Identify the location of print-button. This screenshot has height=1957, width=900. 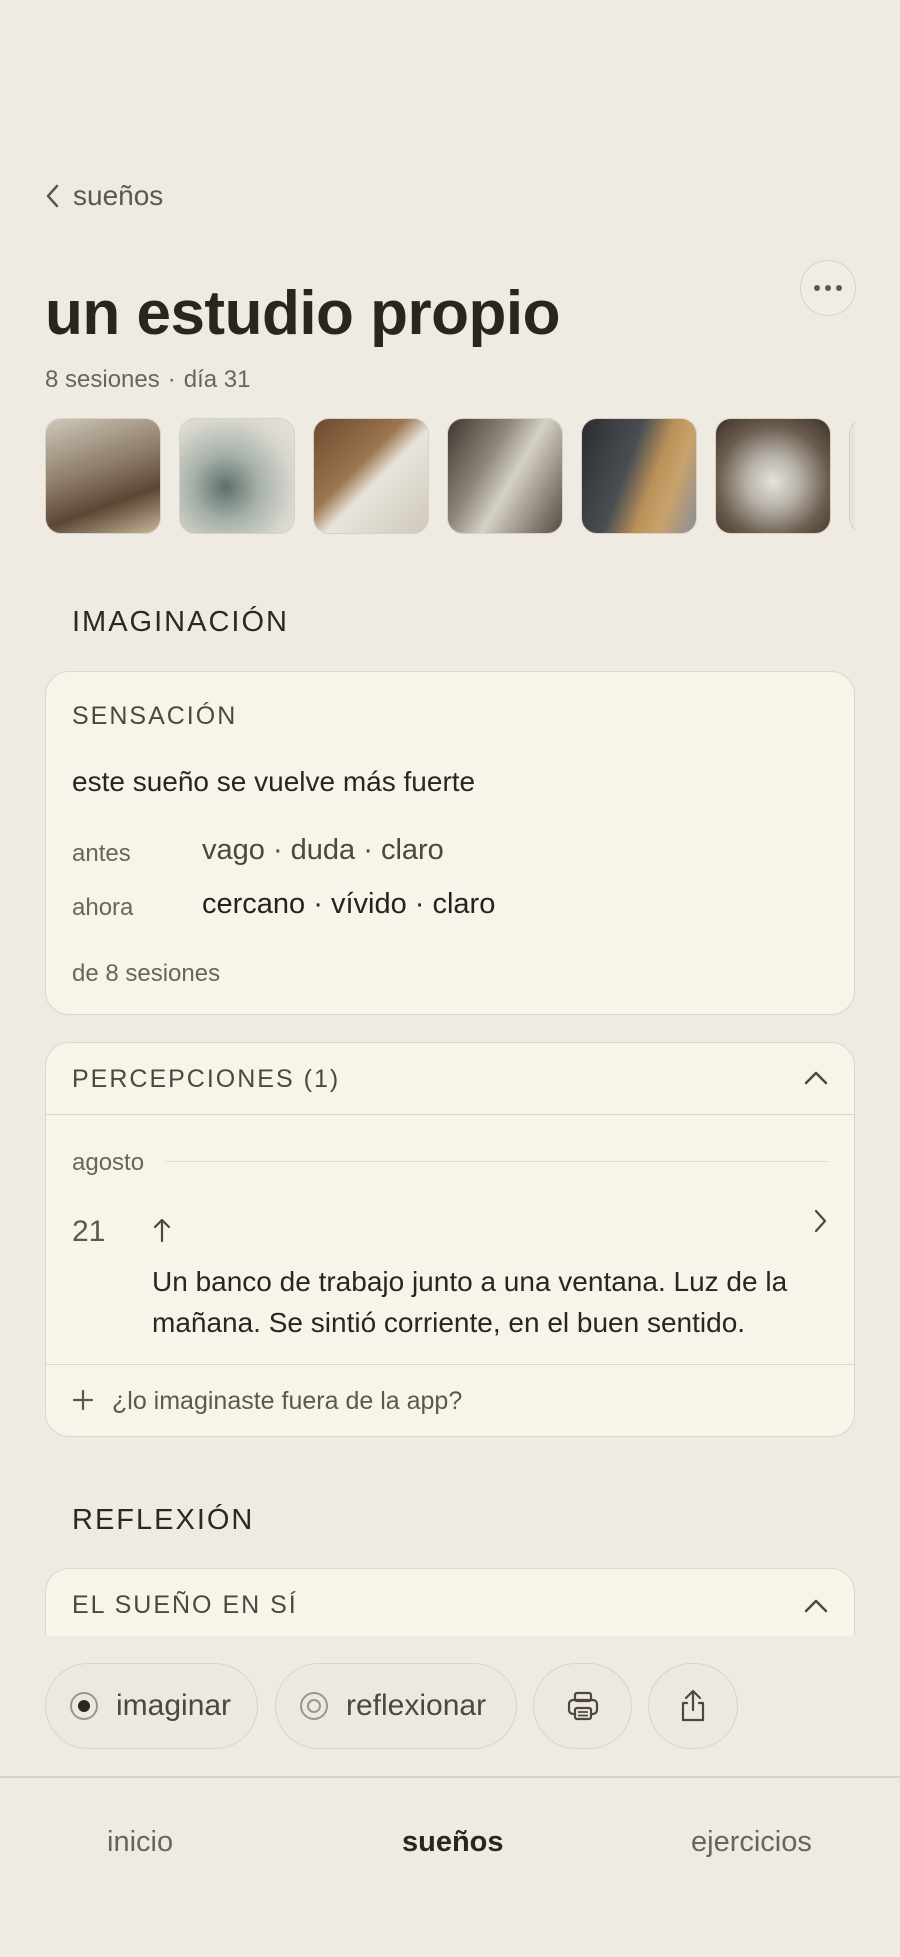
(582, 1706).